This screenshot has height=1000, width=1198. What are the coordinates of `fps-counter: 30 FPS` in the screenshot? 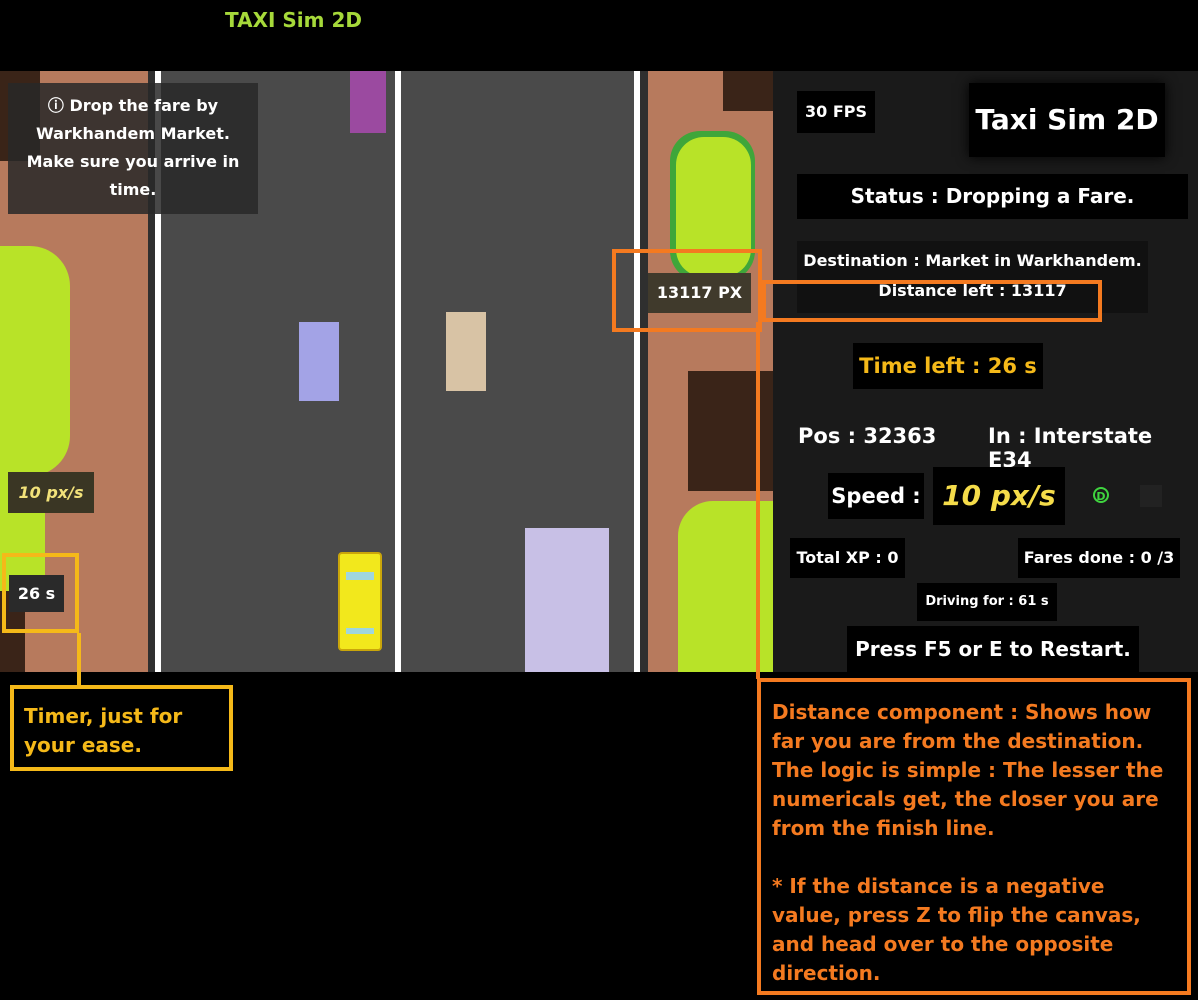 It's located at (836, 112).